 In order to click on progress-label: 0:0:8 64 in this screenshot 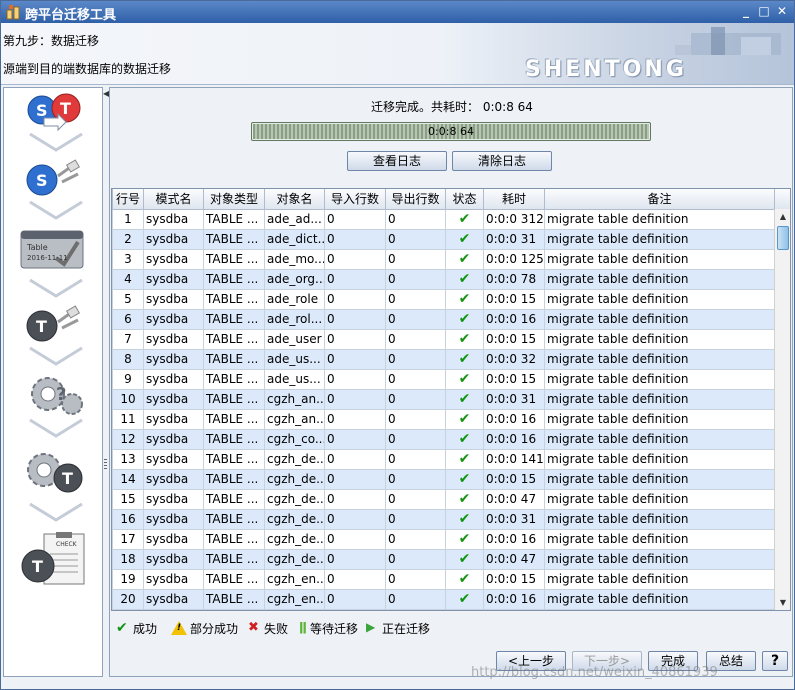, I will do `click(451, 131)`.